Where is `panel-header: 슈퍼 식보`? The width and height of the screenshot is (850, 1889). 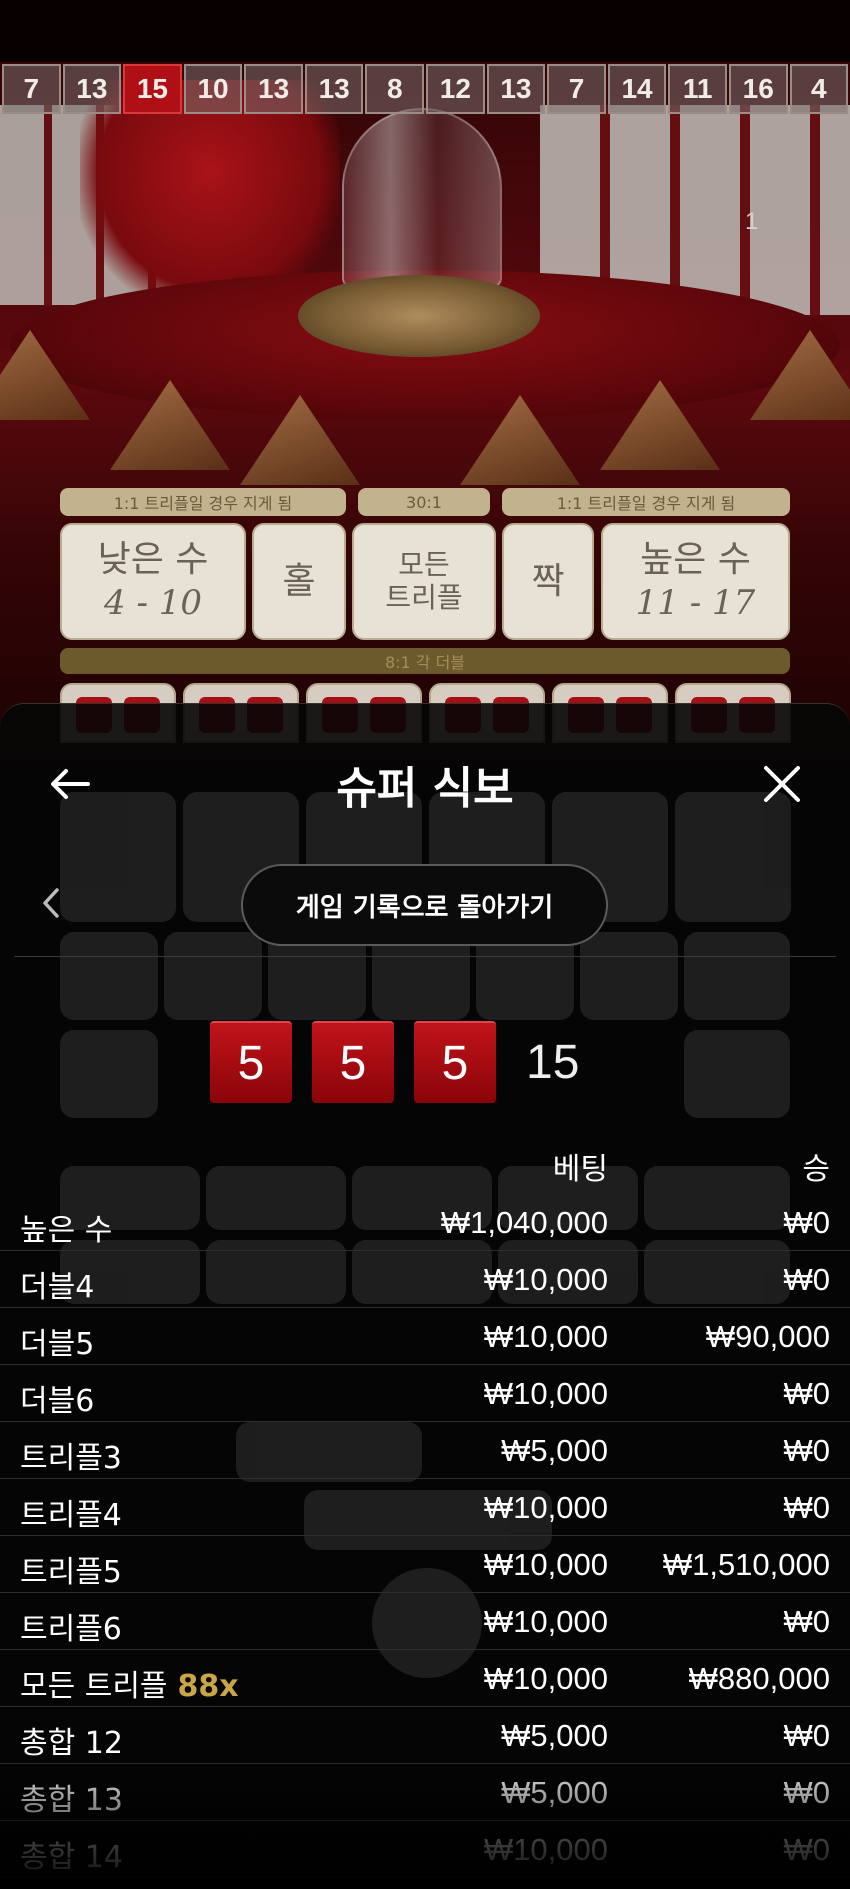 panel-header: 슈퍼 식보 is located at coordinates (425, 784).